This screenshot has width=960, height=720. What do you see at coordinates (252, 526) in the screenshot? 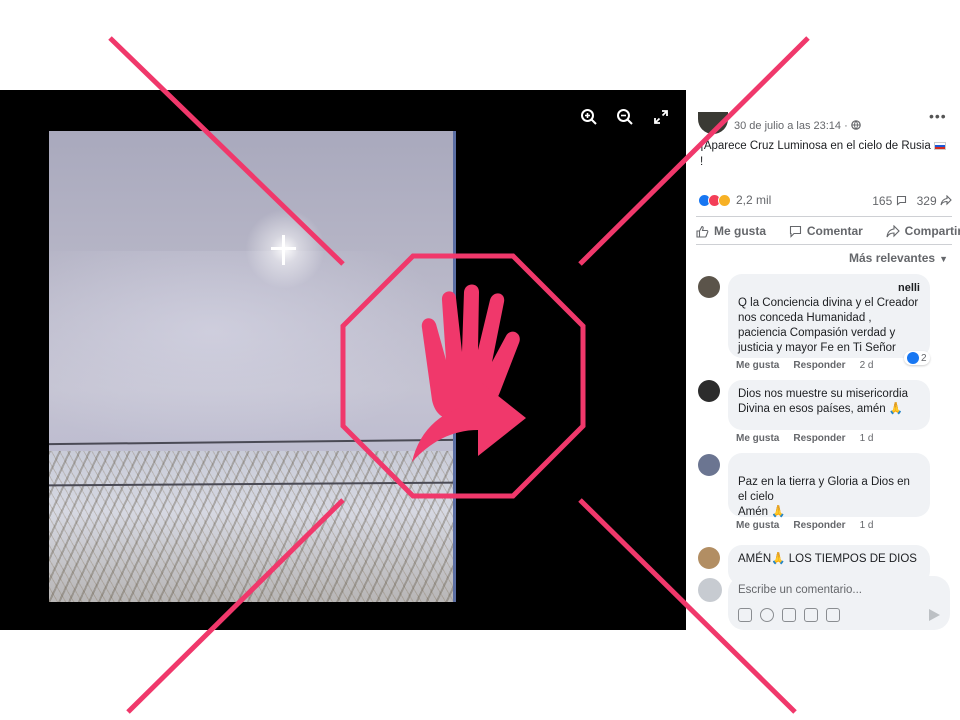
I see `snowy-field` at bounding box center [252, 526].